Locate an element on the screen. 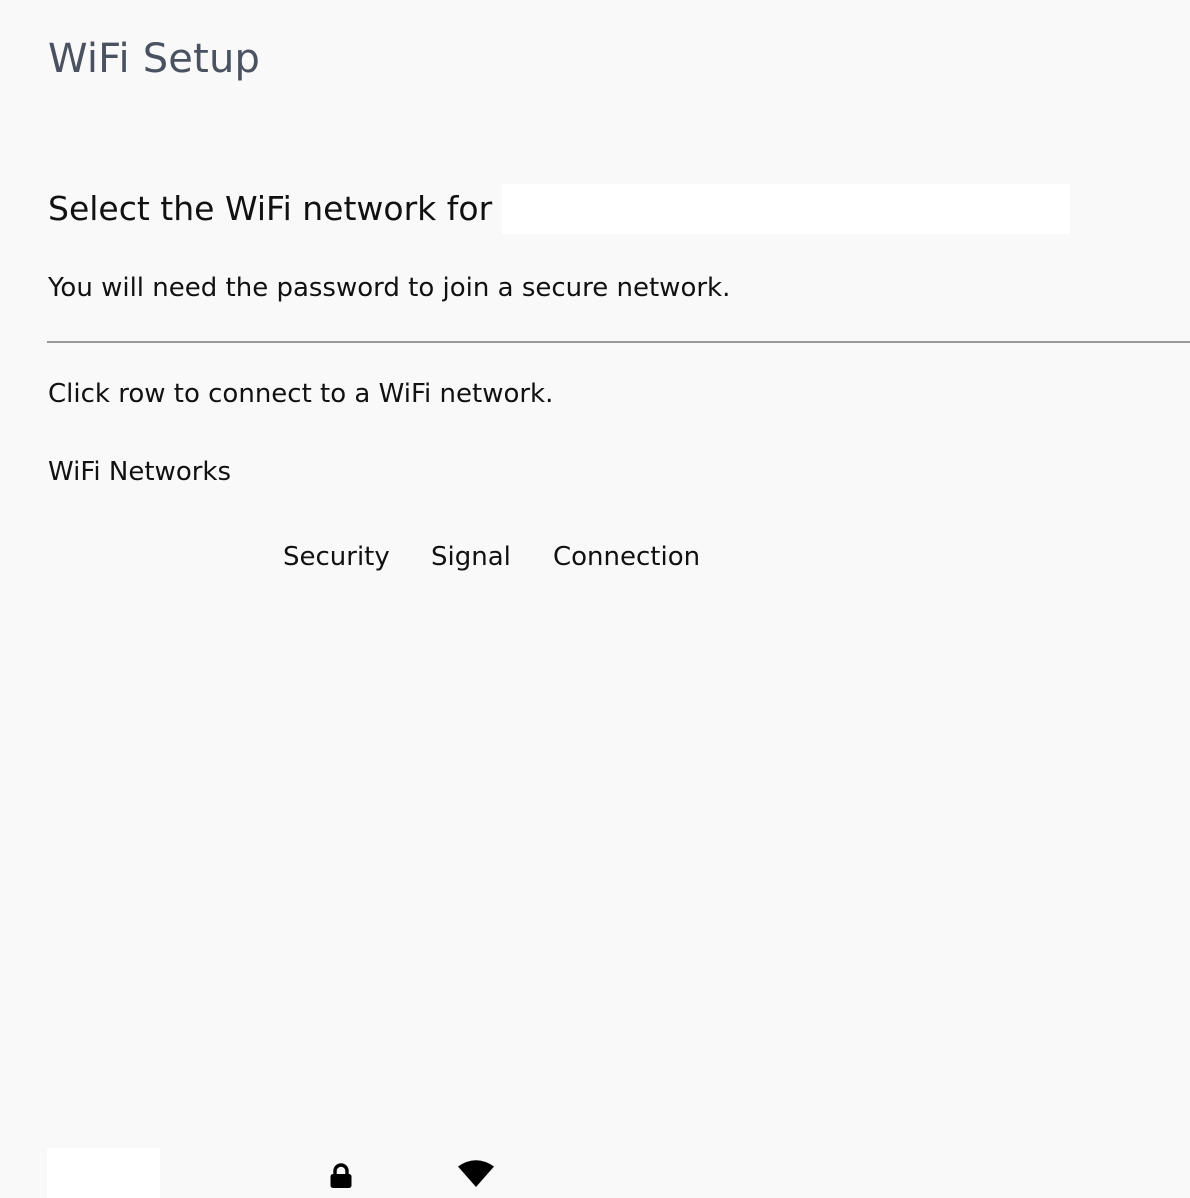 The width and height of the screenshot is (1190, 1198). device-name-field is located at coordinates (786, 209).